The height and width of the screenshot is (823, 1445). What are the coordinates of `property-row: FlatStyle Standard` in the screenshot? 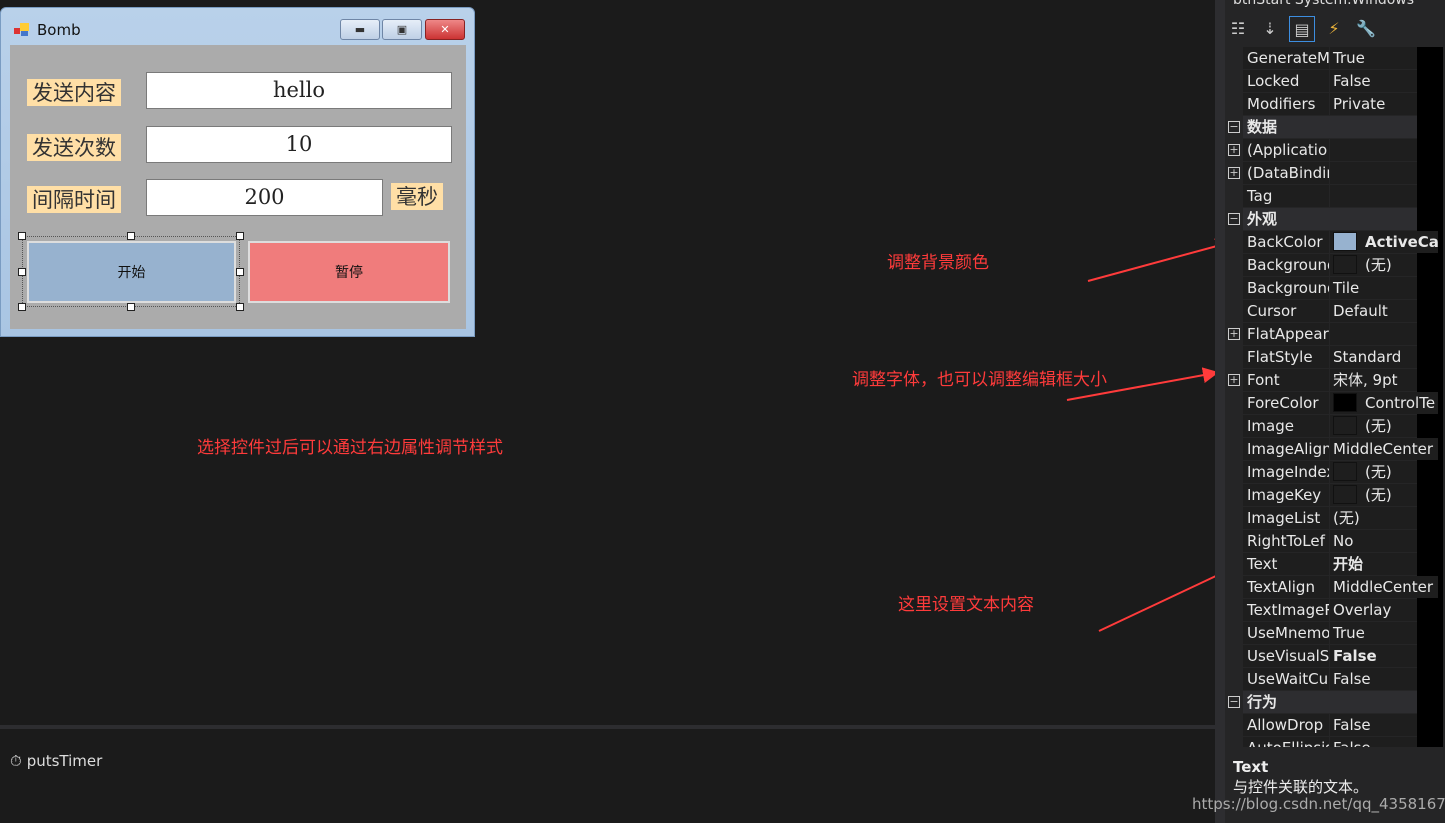 It's located at (1335, 357).